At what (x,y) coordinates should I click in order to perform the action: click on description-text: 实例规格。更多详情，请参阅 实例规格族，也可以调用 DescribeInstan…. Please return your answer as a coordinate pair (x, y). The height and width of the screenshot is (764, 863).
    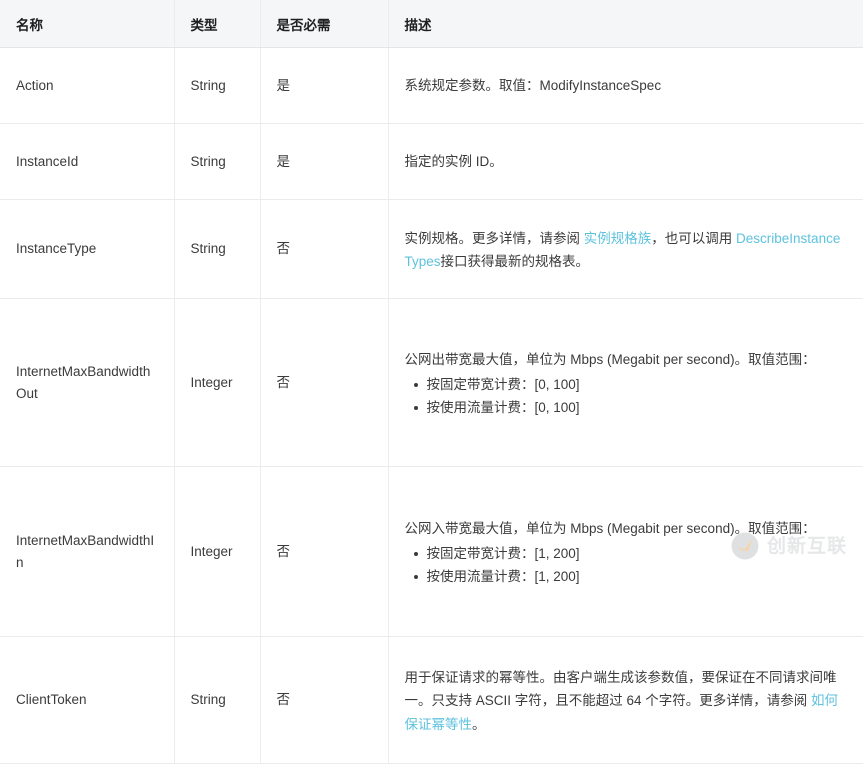
    Looking at the image, I should click on (626, 250).